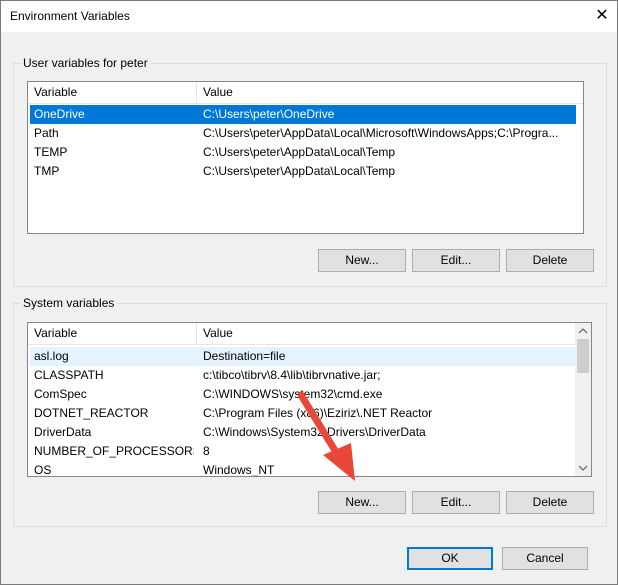  What do you see at coordinates (47, 171) in the screenshot?
I see `variable-name: TMP` at bounding box center [47, 171].